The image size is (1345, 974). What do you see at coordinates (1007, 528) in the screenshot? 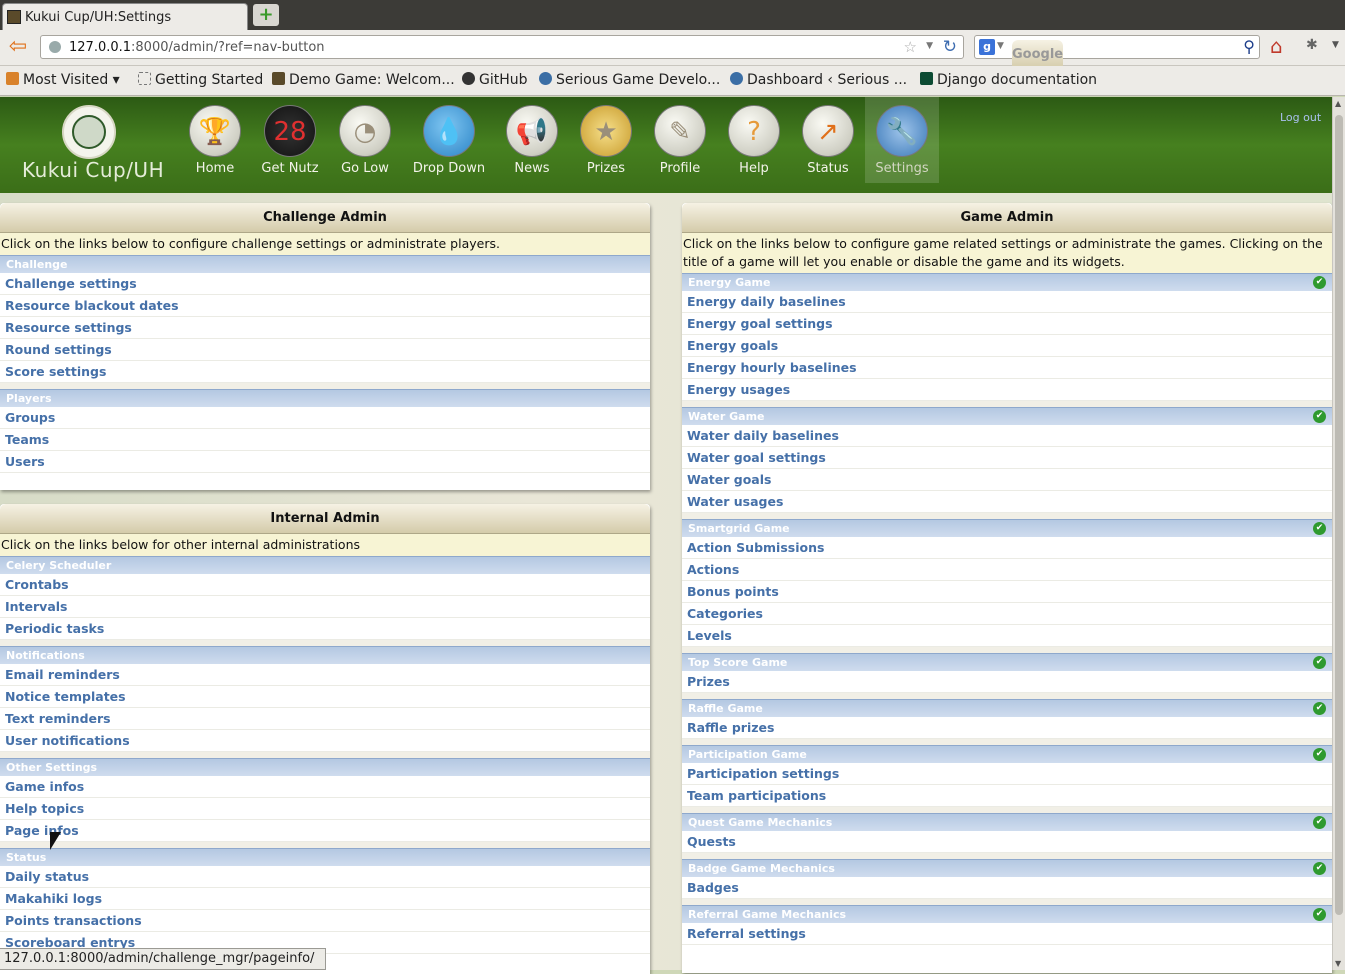
I see `group-header: Smartgrid Game ✔` at bounding box center [1007, 528].